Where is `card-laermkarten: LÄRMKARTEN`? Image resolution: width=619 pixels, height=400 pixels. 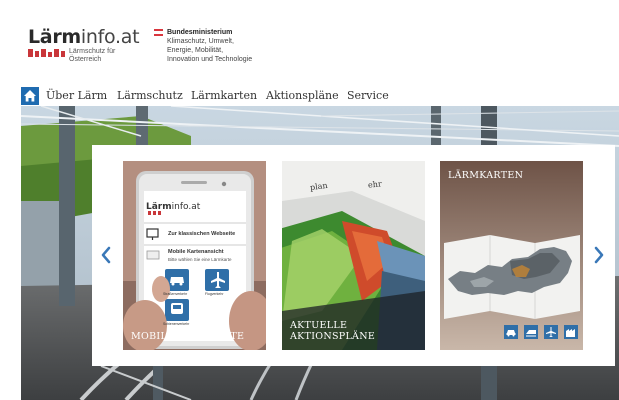 card-laermkarten: LÄRMKARTEN is located at coordinates (511, 255).